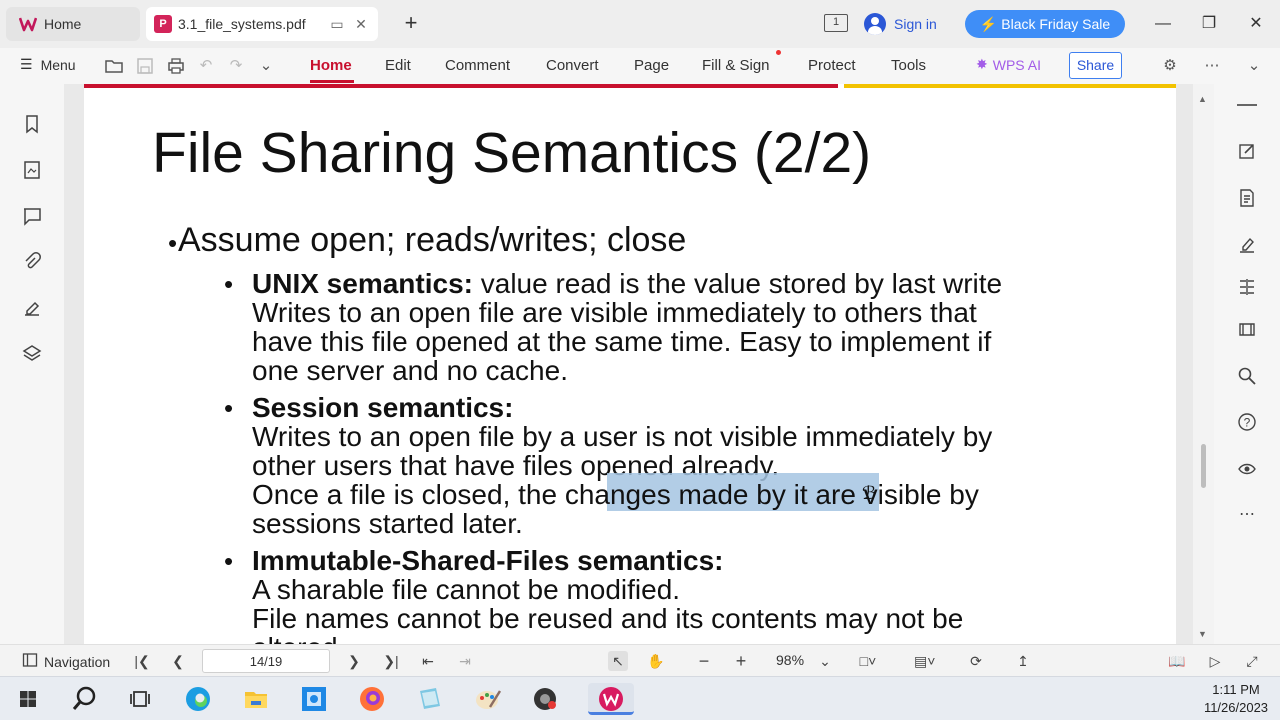  I want to click on summary-icon, so click(1247, 198).